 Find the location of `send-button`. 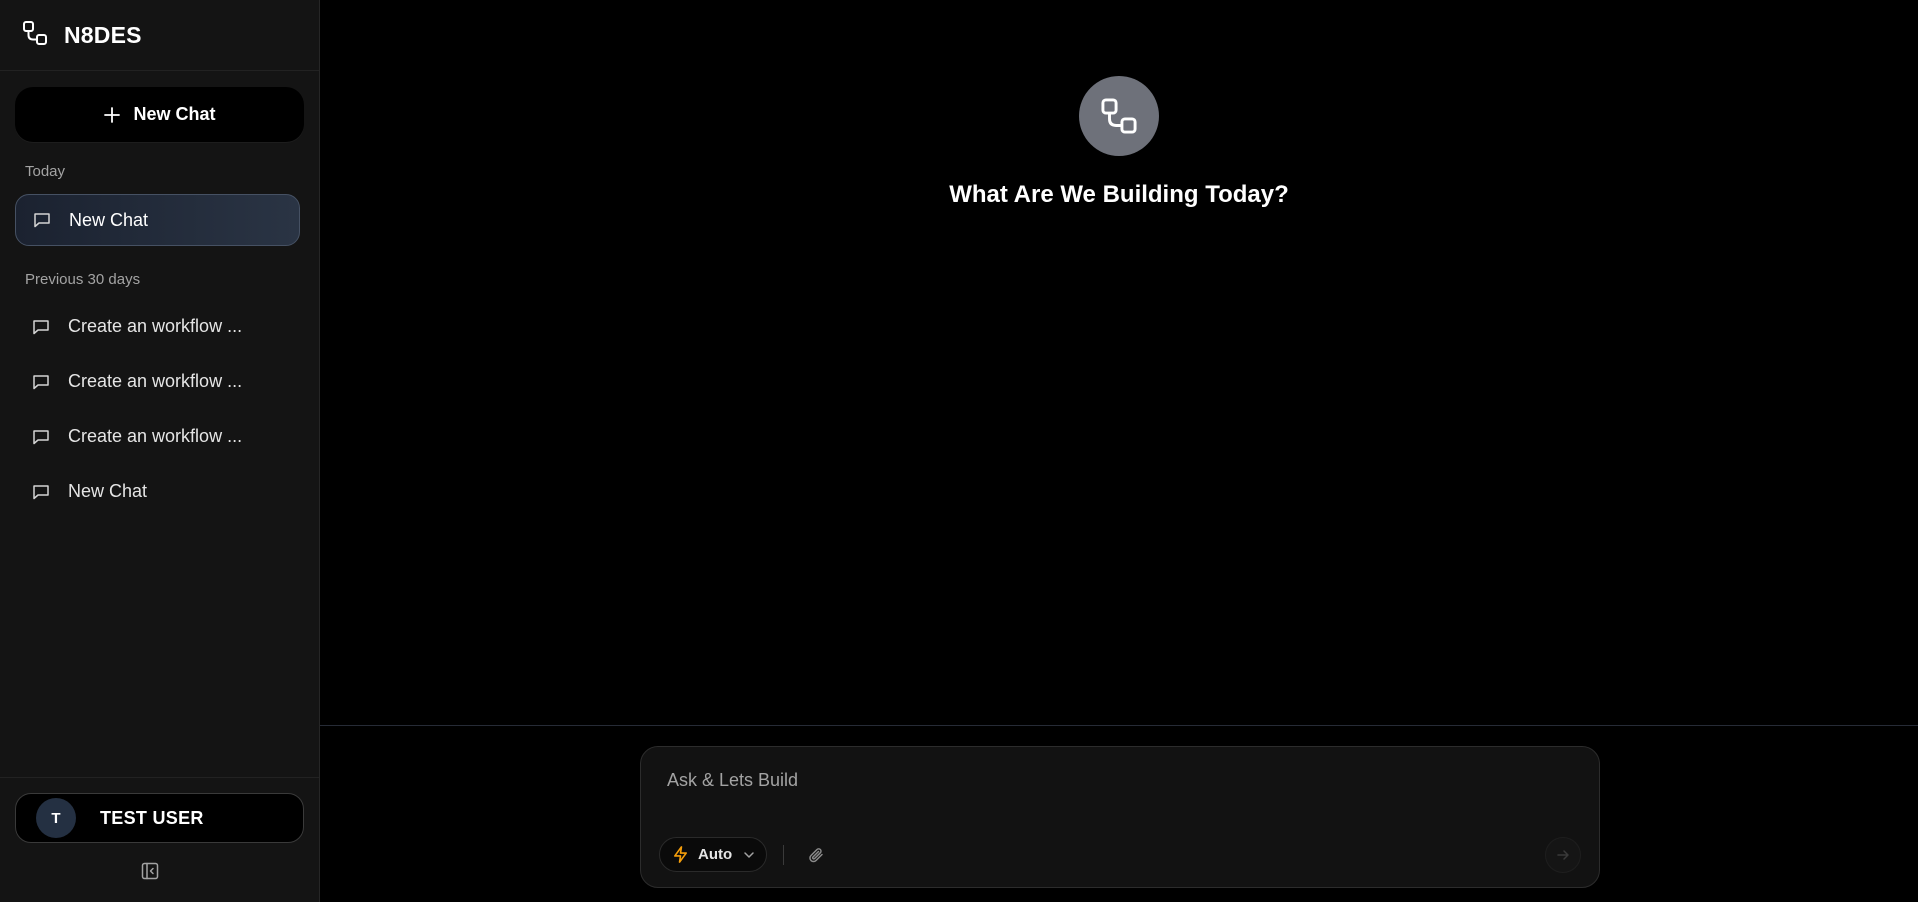

send-button is located at coordinates (1563, 855).